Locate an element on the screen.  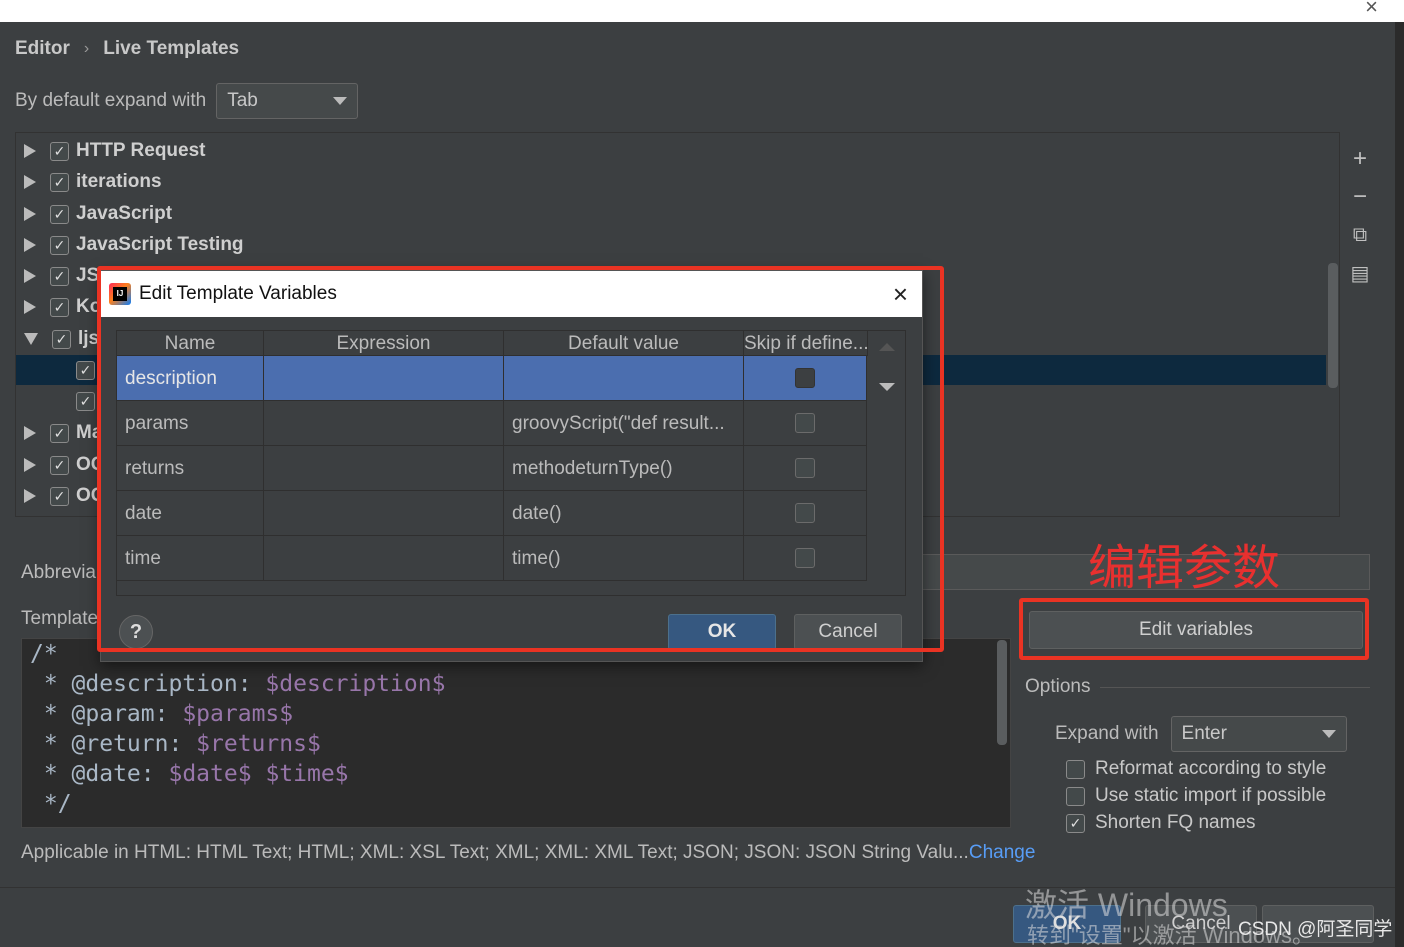
template-variable: $description$ is located at coordinates (355, 684).